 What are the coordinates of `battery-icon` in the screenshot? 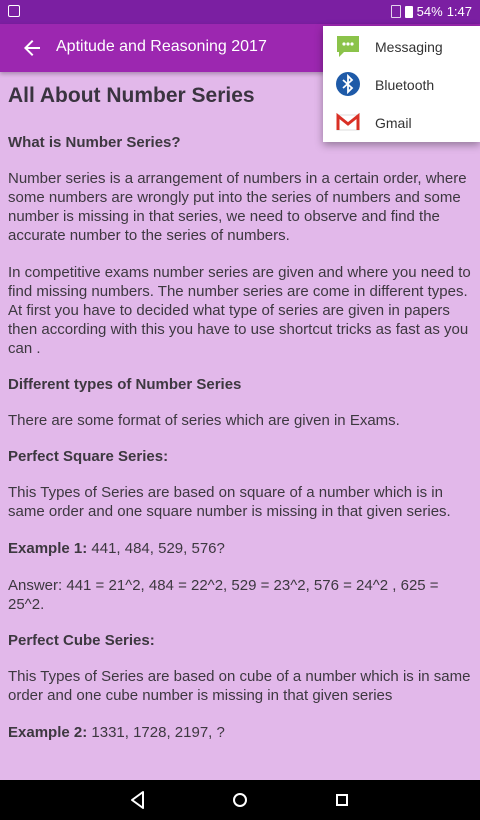 It's located at (408, 11).